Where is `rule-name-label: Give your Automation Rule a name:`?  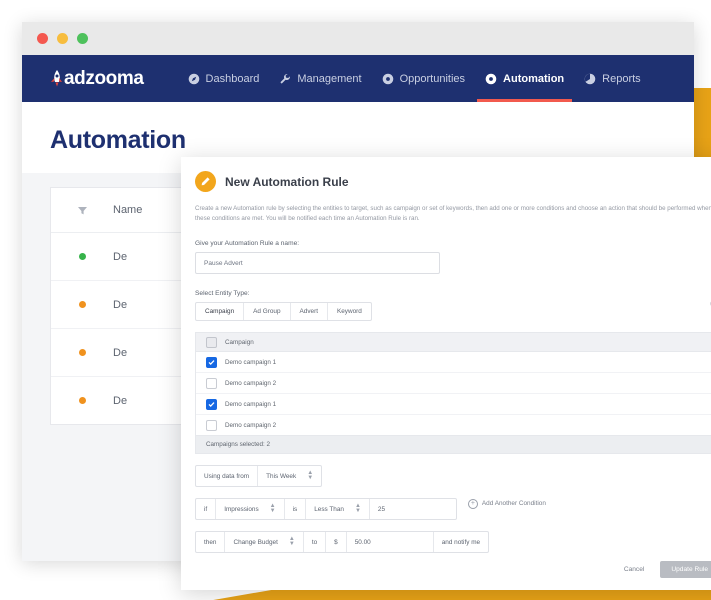
rule-name-label: Give your Automation Rule a name: is located at coordinates (247, 243).